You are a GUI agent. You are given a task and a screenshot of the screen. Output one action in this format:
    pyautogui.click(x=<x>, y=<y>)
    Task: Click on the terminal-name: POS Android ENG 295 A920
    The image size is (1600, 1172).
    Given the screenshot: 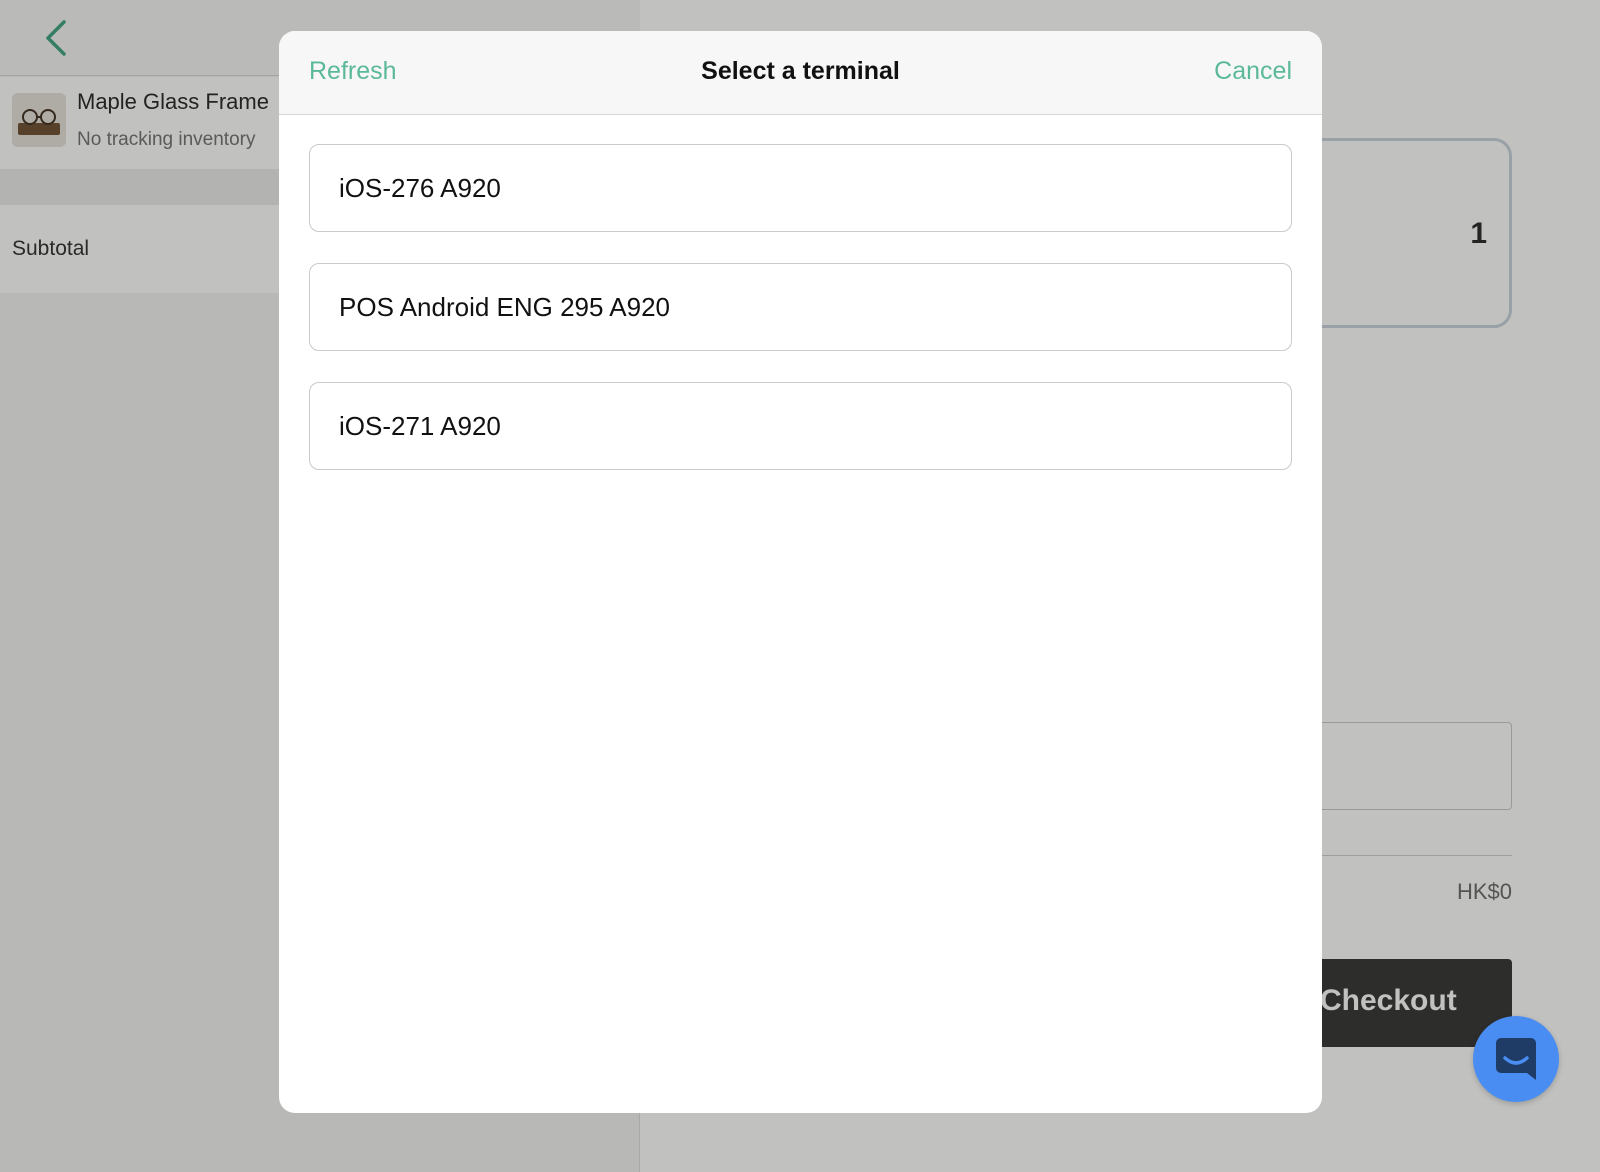 What is the action you would take?
    pyautogui.click(x=504, y=306)
    